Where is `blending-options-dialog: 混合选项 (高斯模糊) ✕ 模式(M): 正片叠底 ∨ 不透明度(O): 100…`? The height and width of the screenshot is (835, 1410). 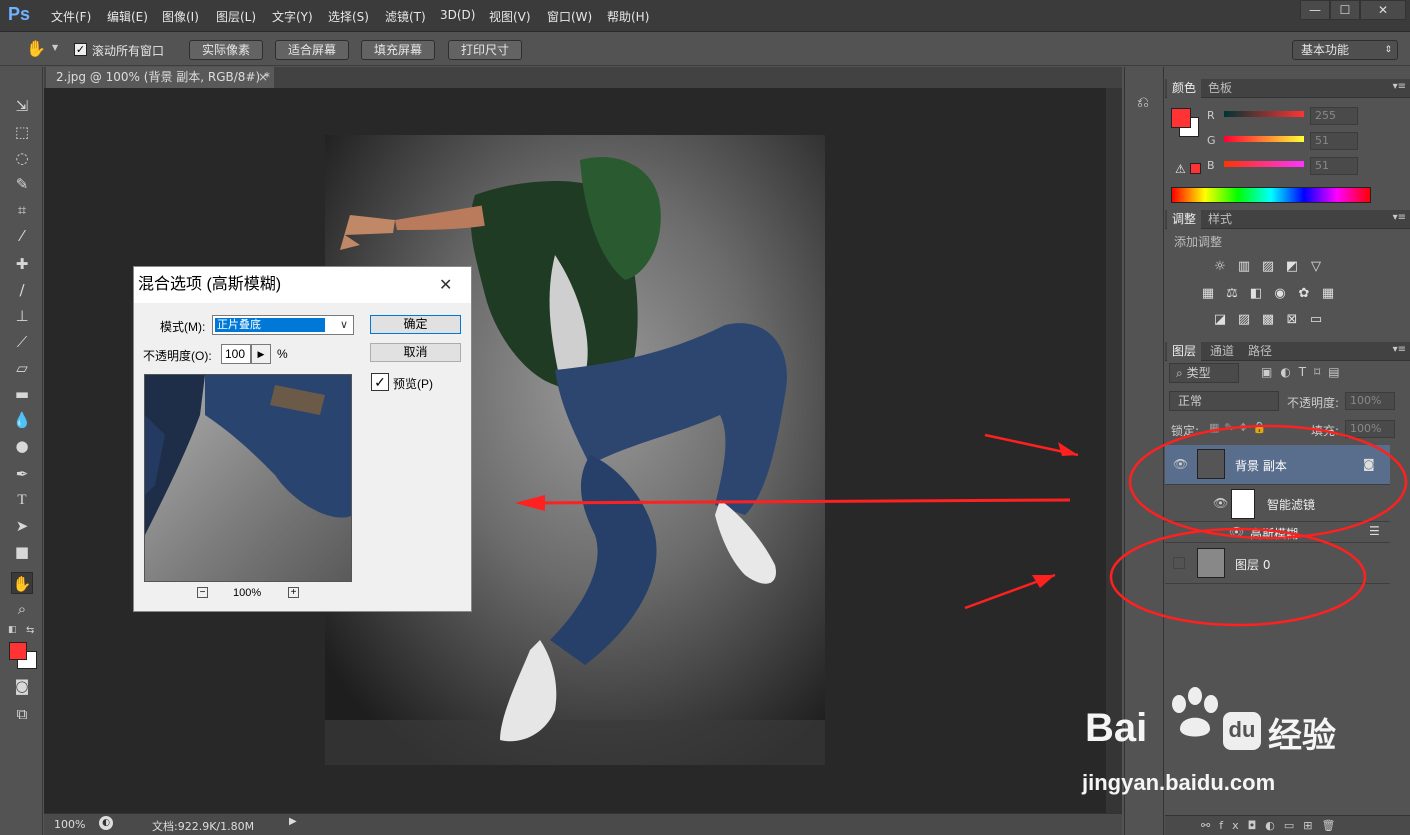 blending-options-dialog: 混合选项 (高斯模糊) ✕ 模式(M): 正片叠底 ∨ 不透明度(O): 100… is located at coordinates (302, 439).